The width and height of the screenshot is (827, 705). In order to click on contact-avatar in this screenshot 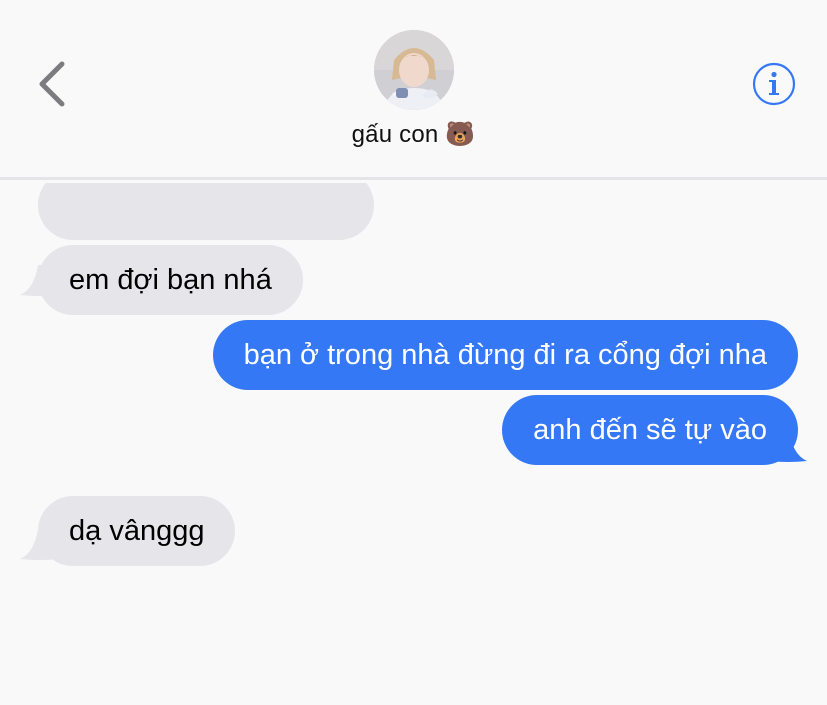, I will do `click(414, 70)`.